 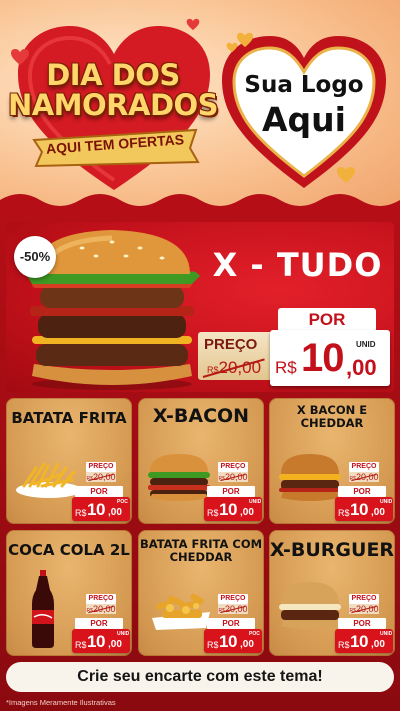 I want to click on cta-banner: Crie seu encarte com este tema!, so click(x=200, y=677).